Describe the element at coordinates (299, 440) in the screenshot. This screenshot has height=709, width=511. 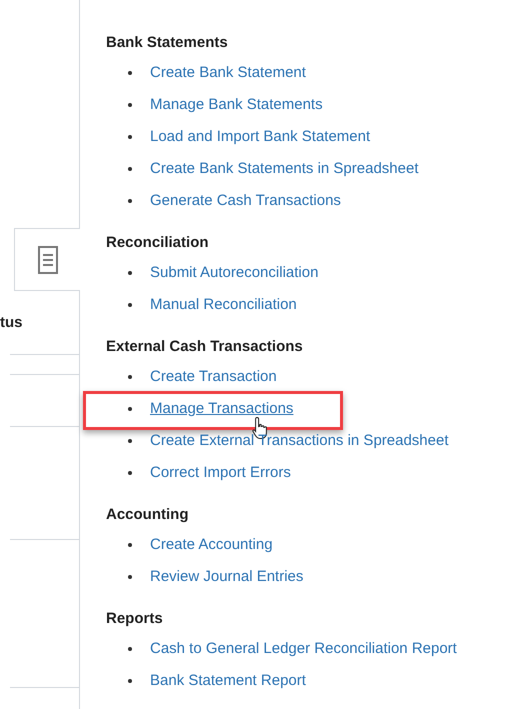
I see `menu-link: Create External Transactions in Spreadsheet` at that location.